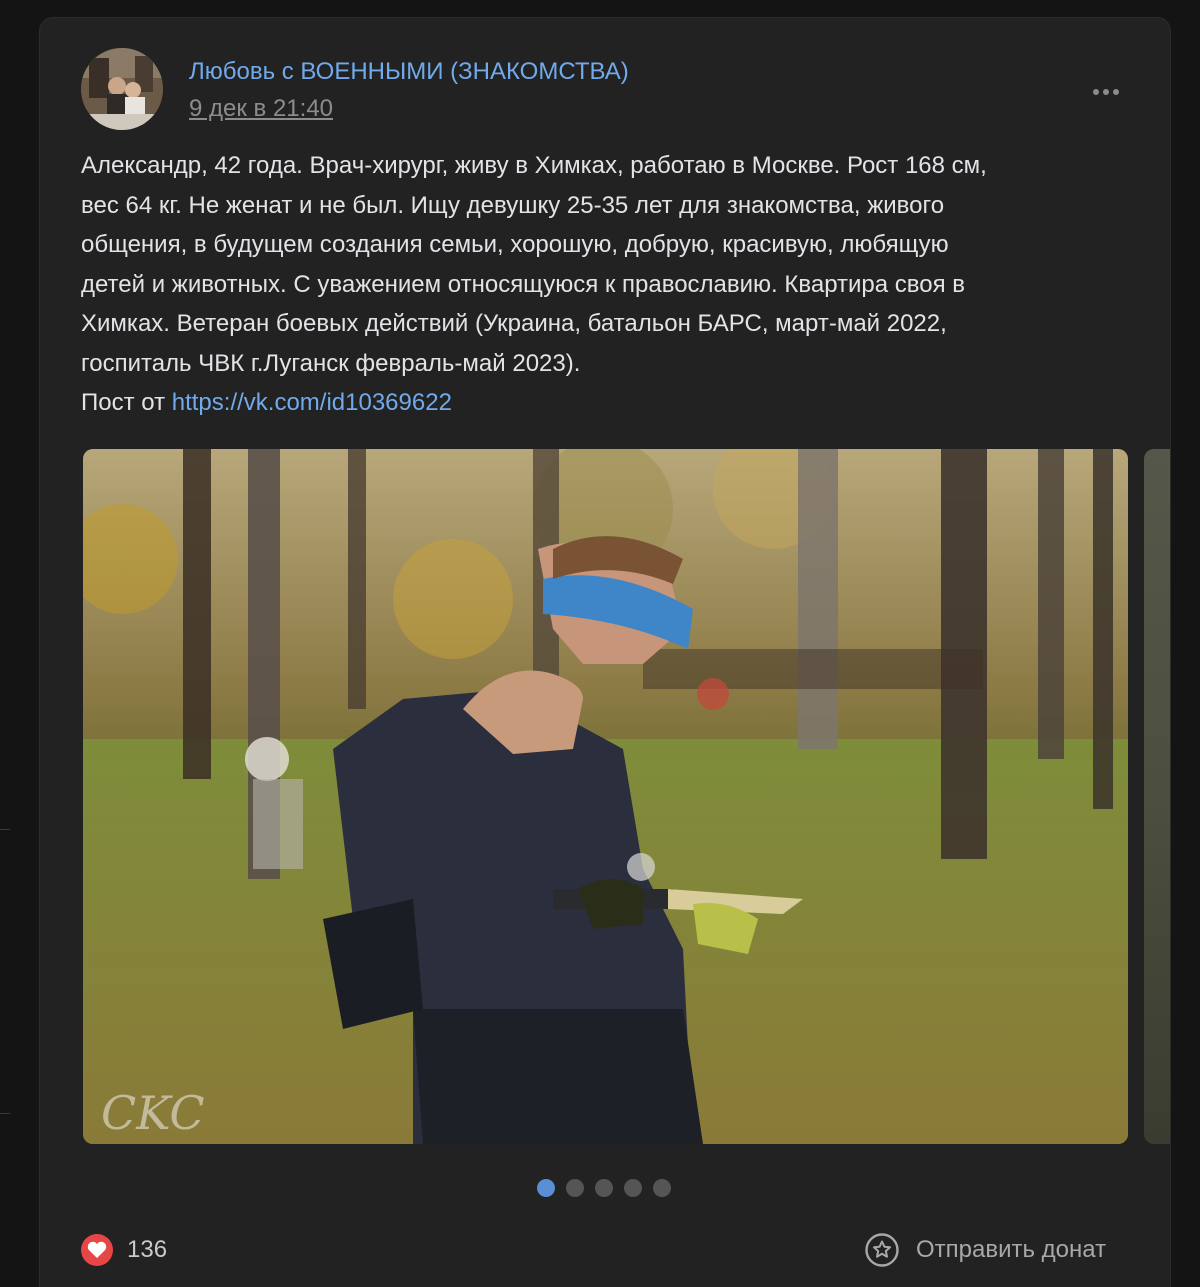  I want to click on photo-signature: CKC, so click(153, 1113).